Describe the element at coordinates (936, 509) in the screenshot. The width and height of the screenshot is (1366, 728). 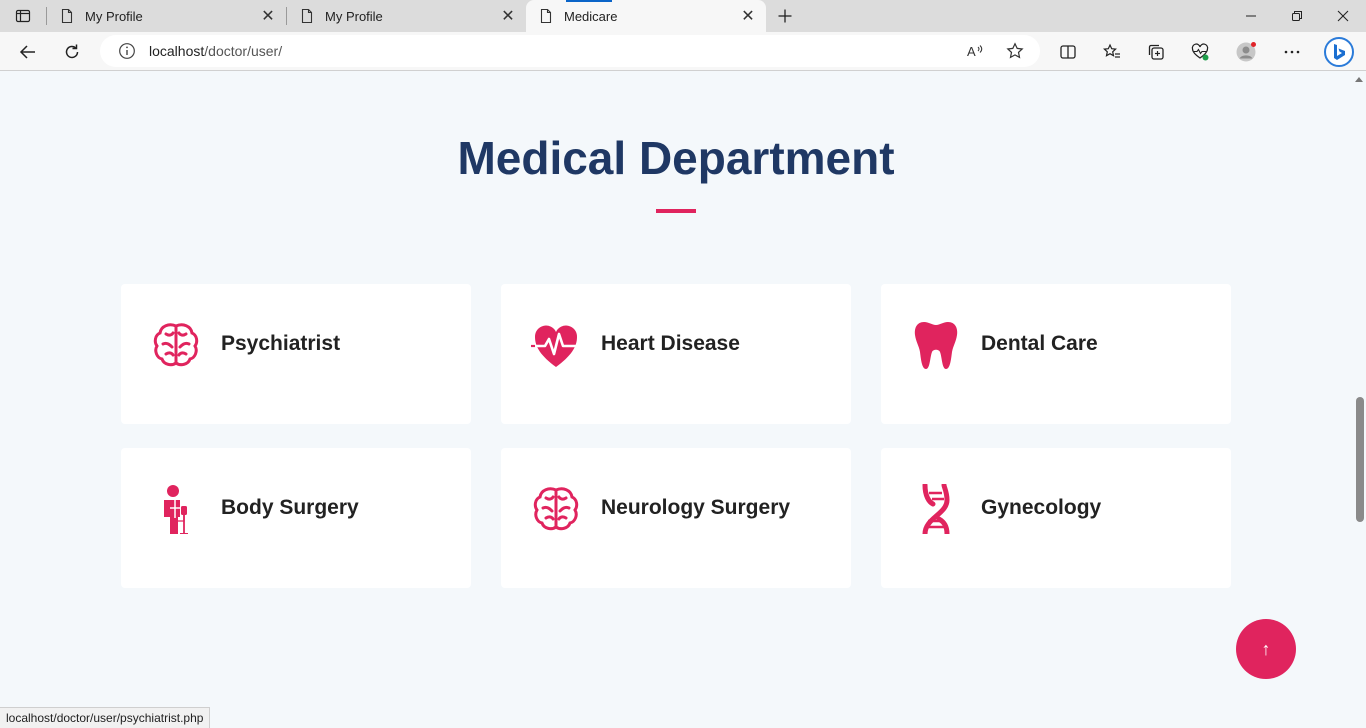
I see `dna-icon` at that location.